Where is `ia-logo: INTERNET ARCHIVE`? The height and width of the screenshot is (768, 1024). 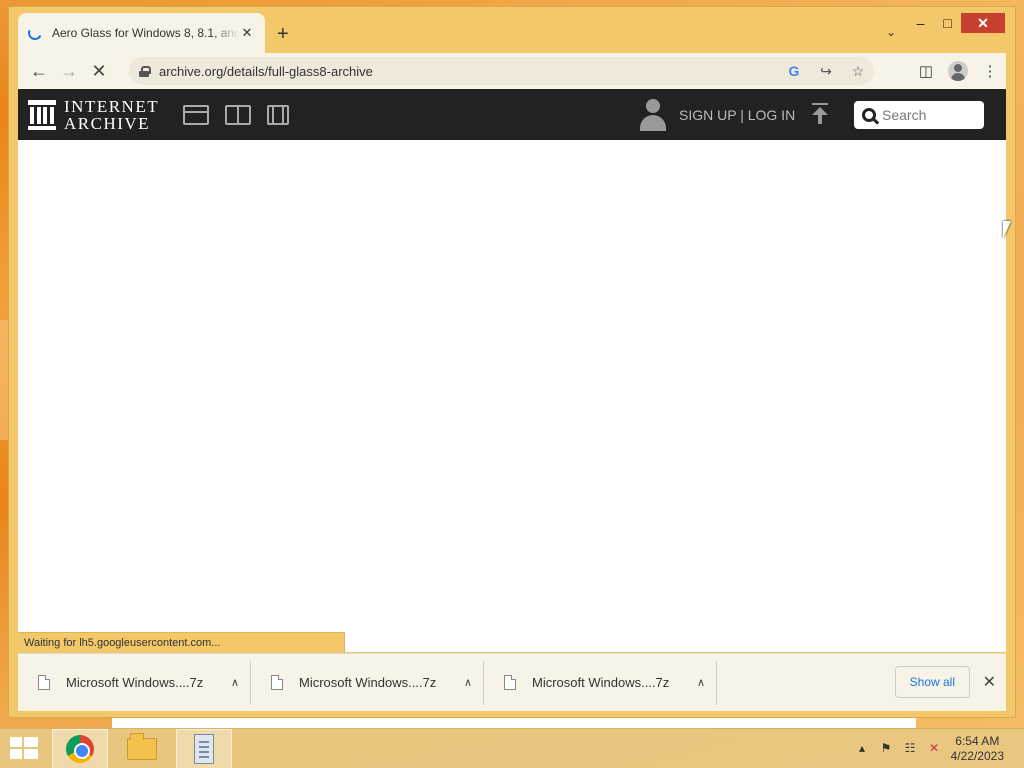 ia-logo: INTERNET ARCHIVE is located at coordinates (93, 115).